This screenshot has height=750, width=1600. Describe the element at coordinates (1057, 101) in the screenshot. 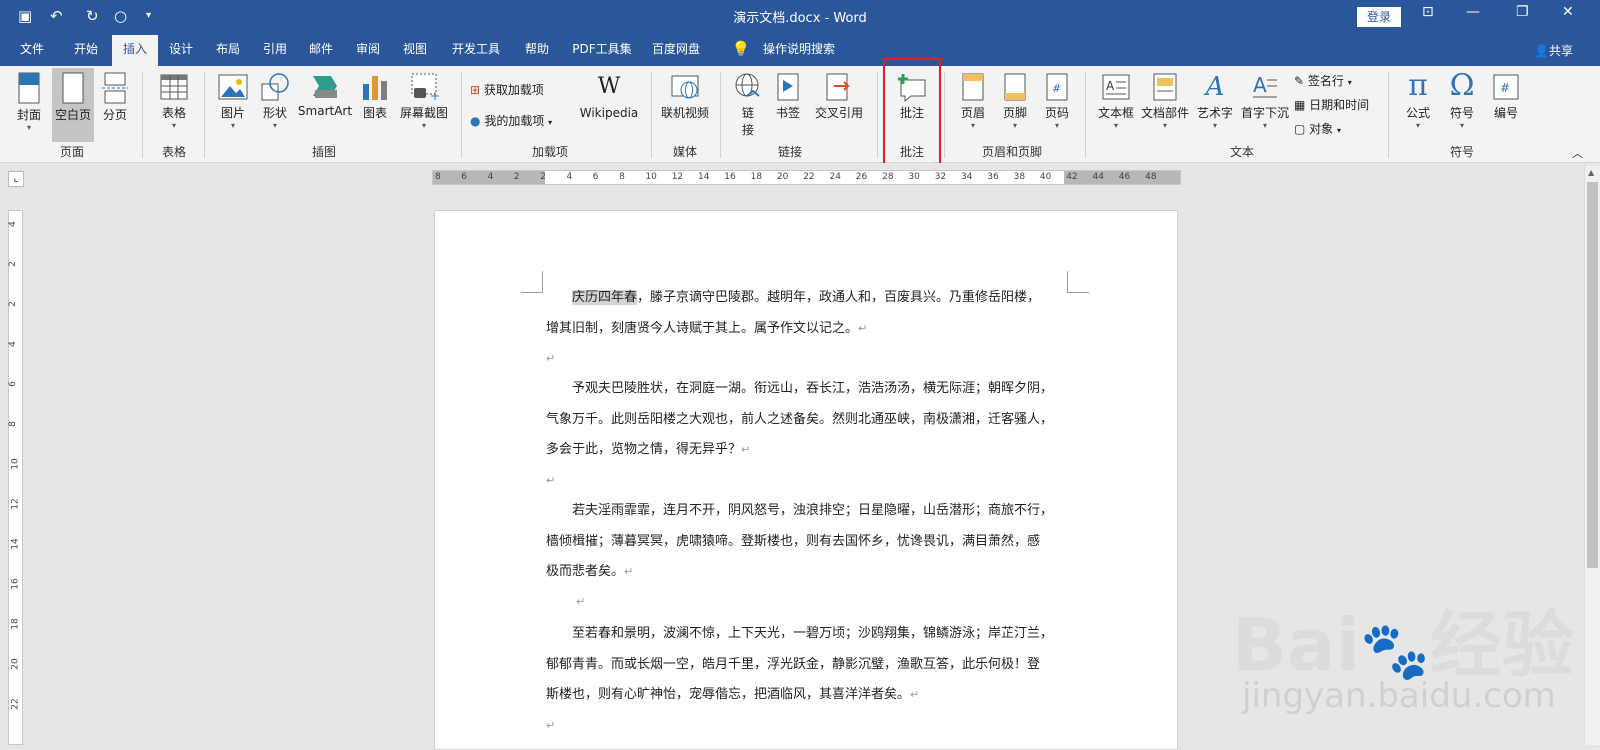

I see `page-number-button: # 页码 ▾` at that location.